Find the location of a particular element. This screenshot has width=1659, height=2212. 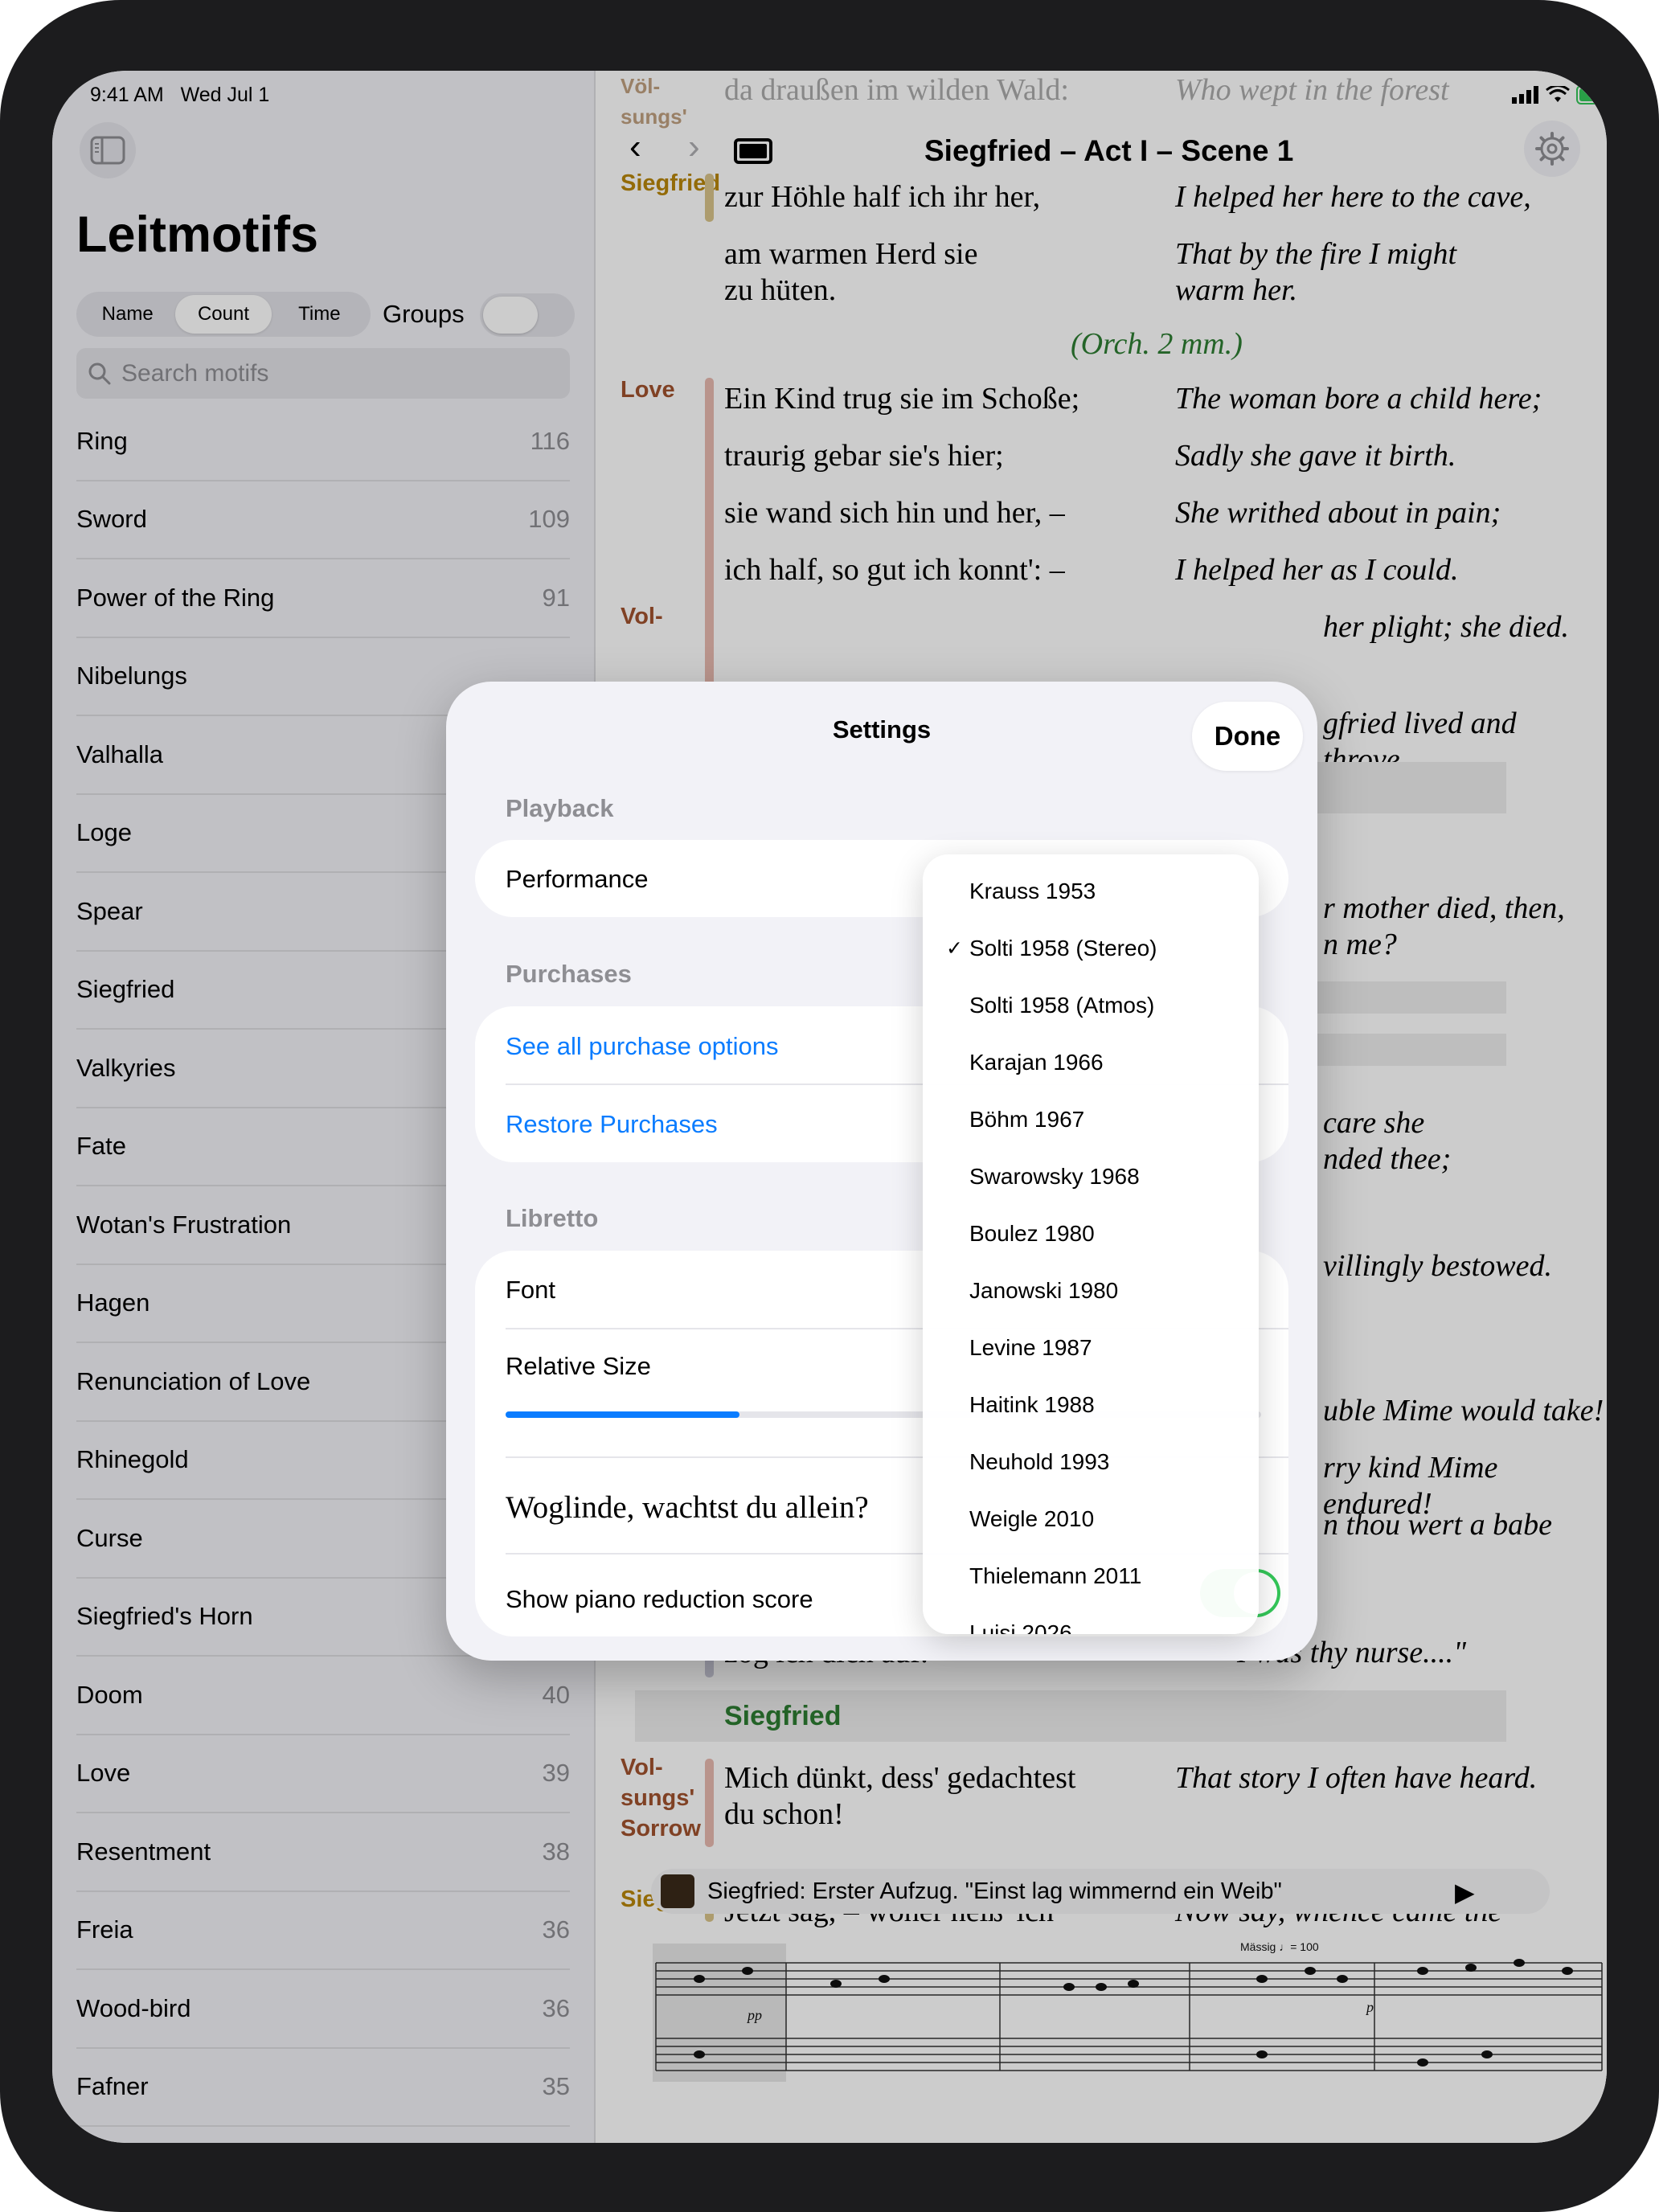

menu-item-performance: Boulez 1980 is located at coordinates (1091, 1233).